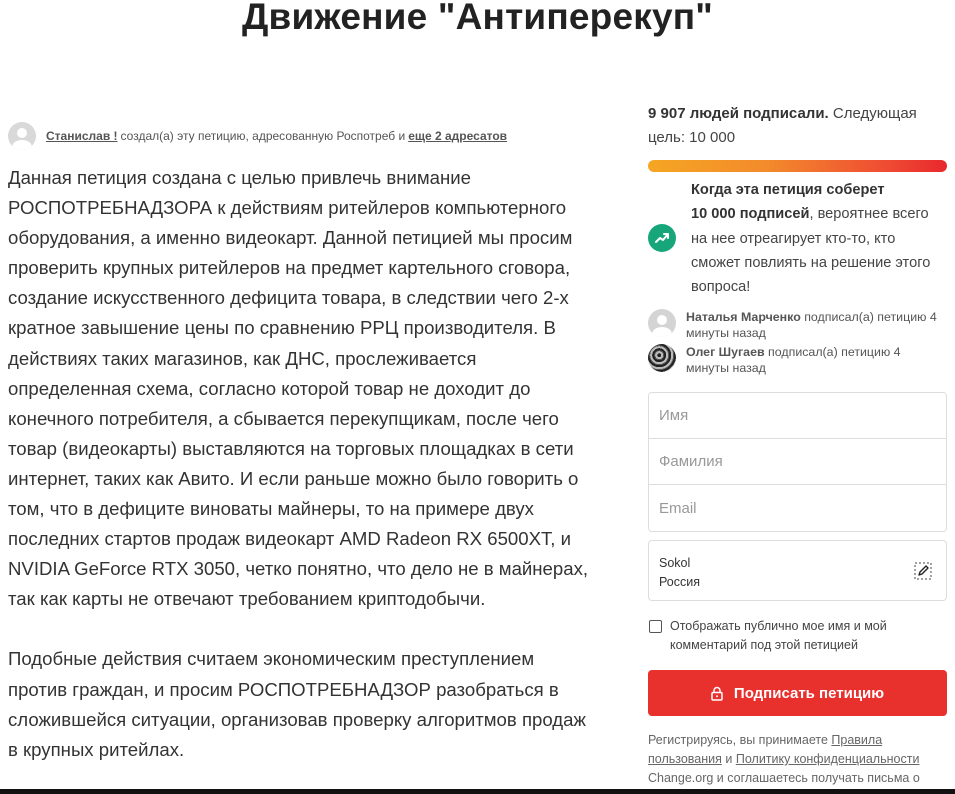 Image resolution: width=955 pixels, height=794 pixels. I want to click on edit-location-icon, so click(923, 571).